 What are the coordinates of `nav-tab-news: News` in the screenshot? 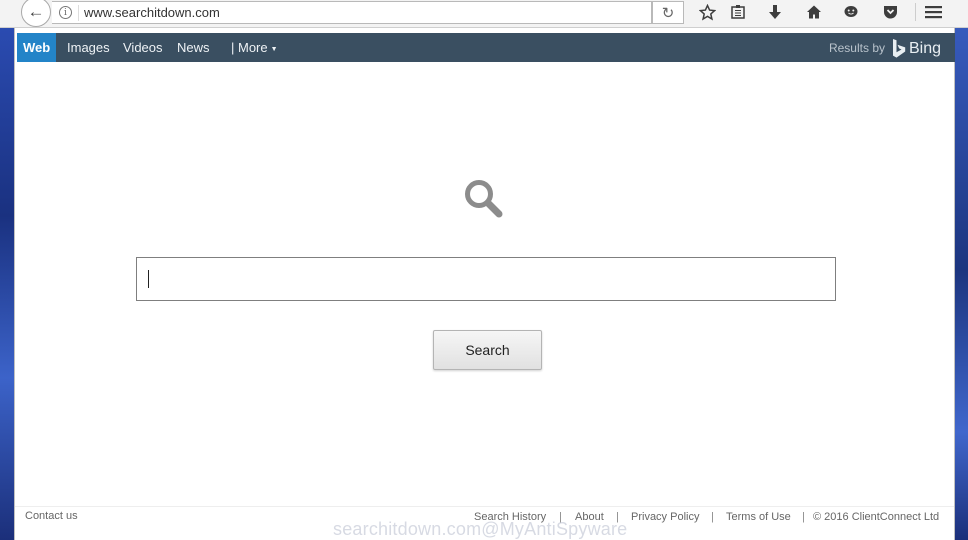 It's located at (193, 47).